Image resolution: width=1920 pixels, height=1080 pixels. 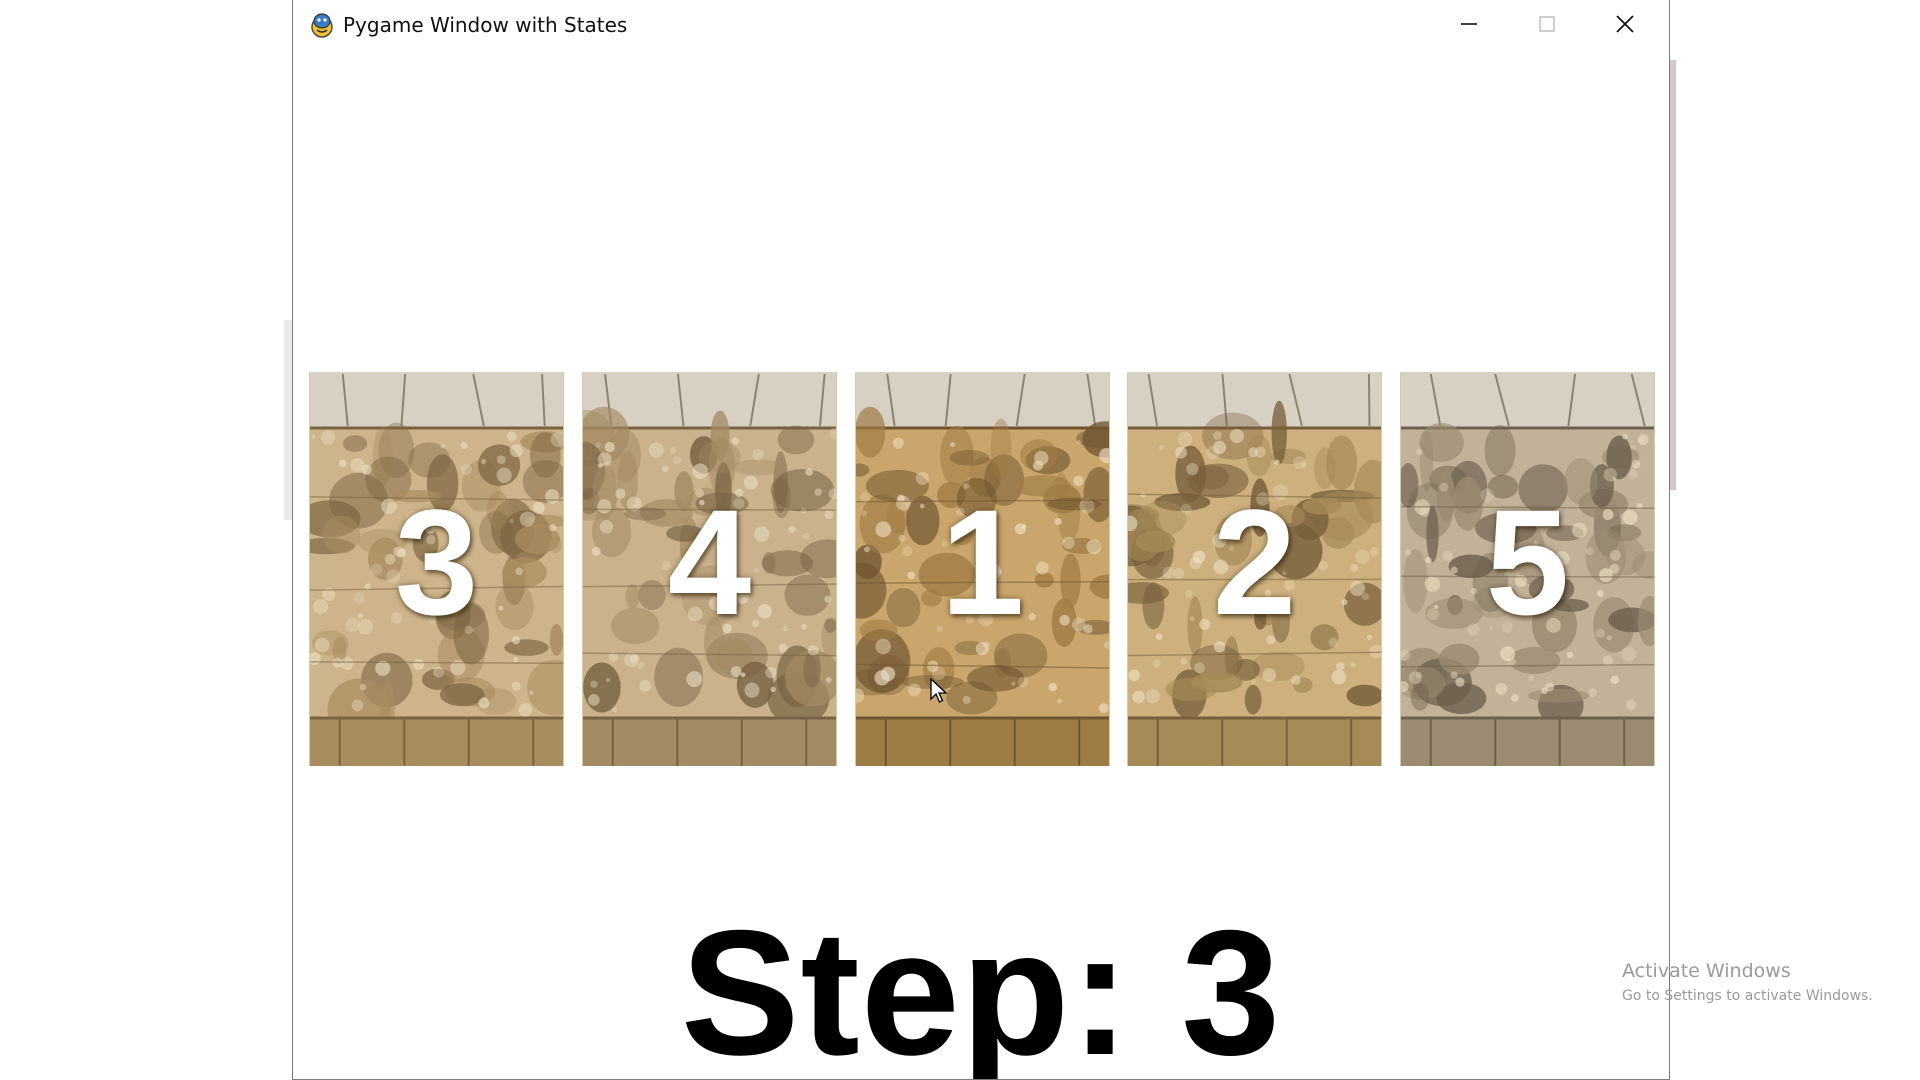 What do you see at coordinates (981, 986) in the screenshot?
I see `step-counter: Step: 3` at bounding box center [981, 986].